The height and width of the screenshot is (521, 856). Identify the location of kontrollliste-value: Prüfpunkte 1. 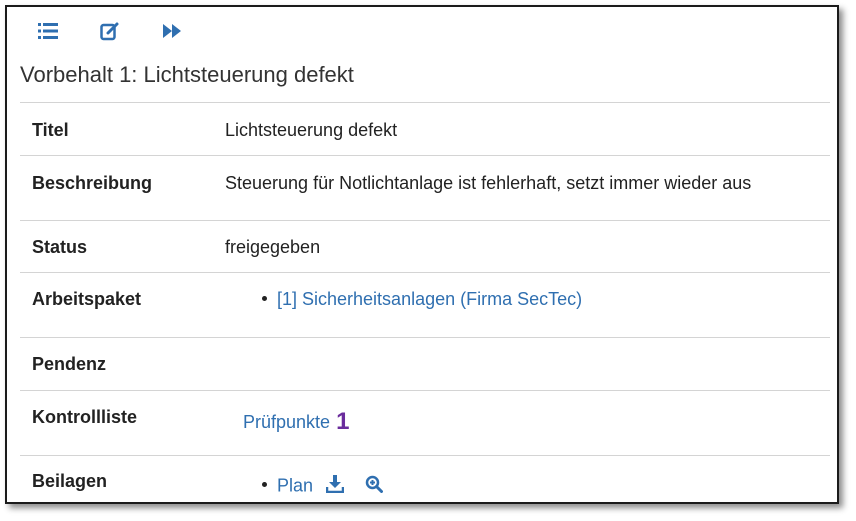
(287, 413).